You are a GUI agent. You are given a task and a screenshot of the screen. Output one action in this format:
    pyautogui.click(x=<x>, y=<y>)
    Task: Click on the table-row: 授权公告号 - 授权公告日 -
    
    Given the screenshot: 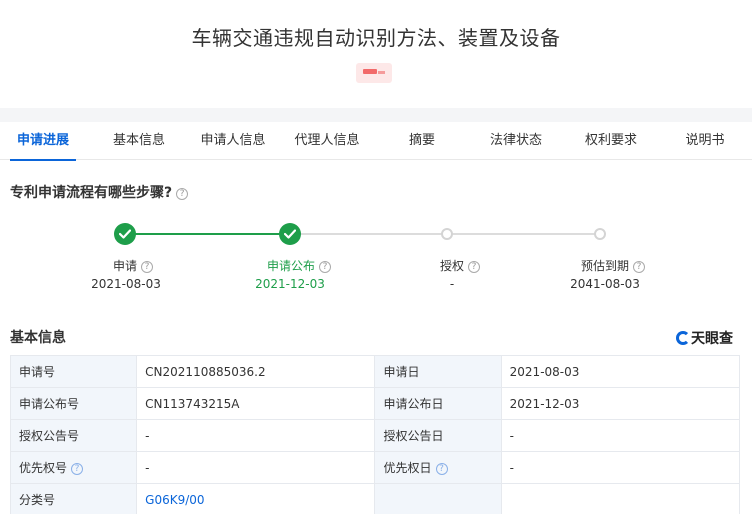 What is the action you would take?
    pyautogui.click(x=375, y=435)
    